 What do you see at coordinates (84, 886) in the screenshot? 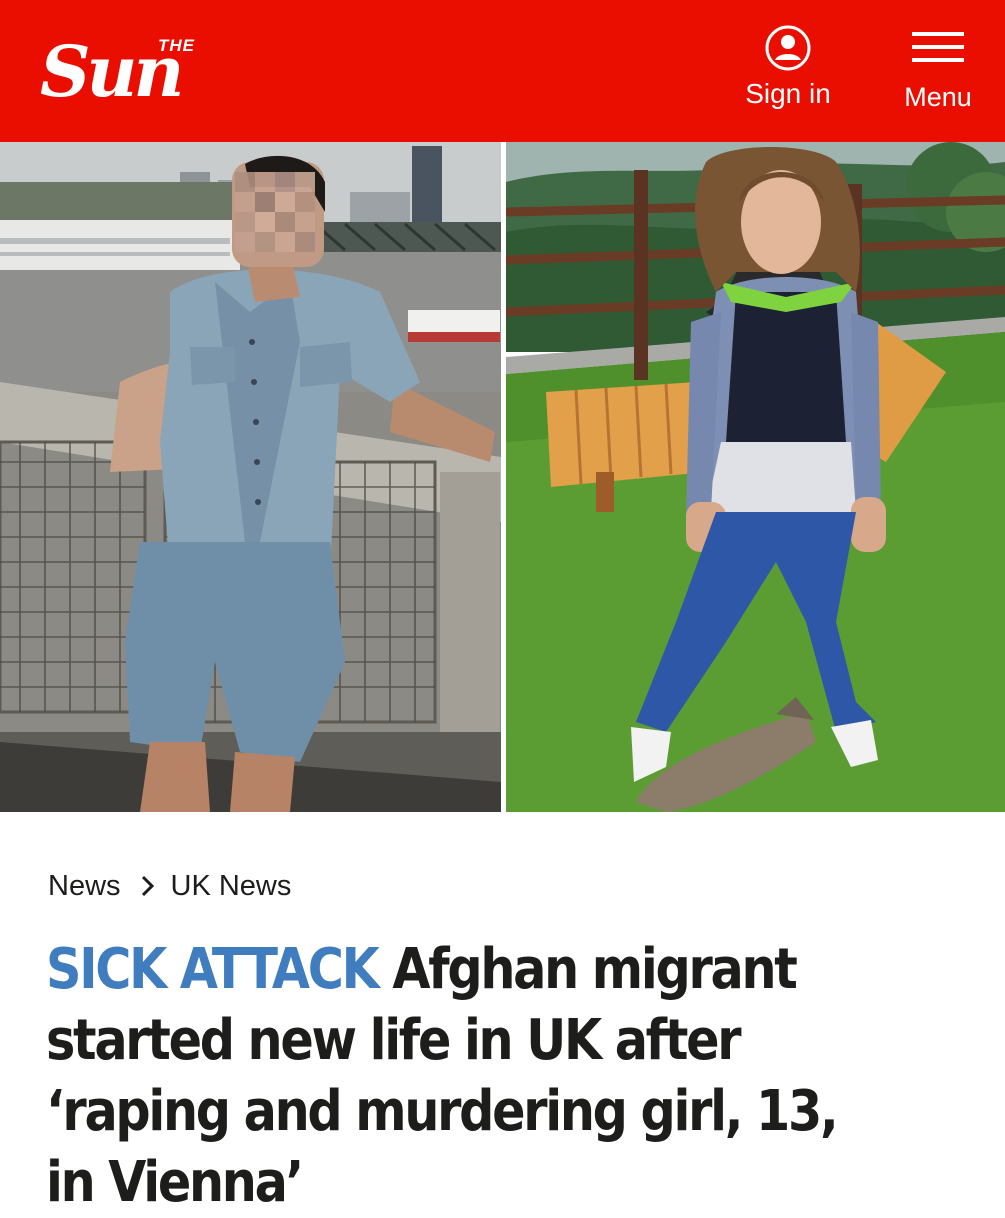
I see `breadcrumb-item-news: News` at bounding box center [84, 886].